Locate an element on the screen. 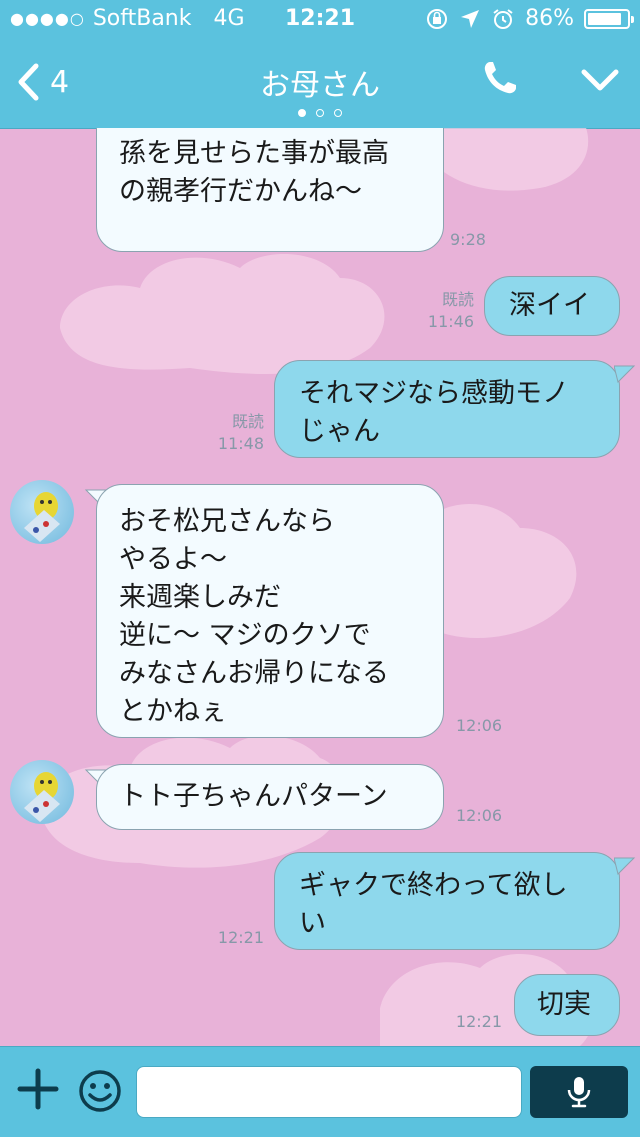 The width and height of the screenshot is (640, 1137). outgoing-message-bubble: 深イイ is located at coordinates (552, 306).